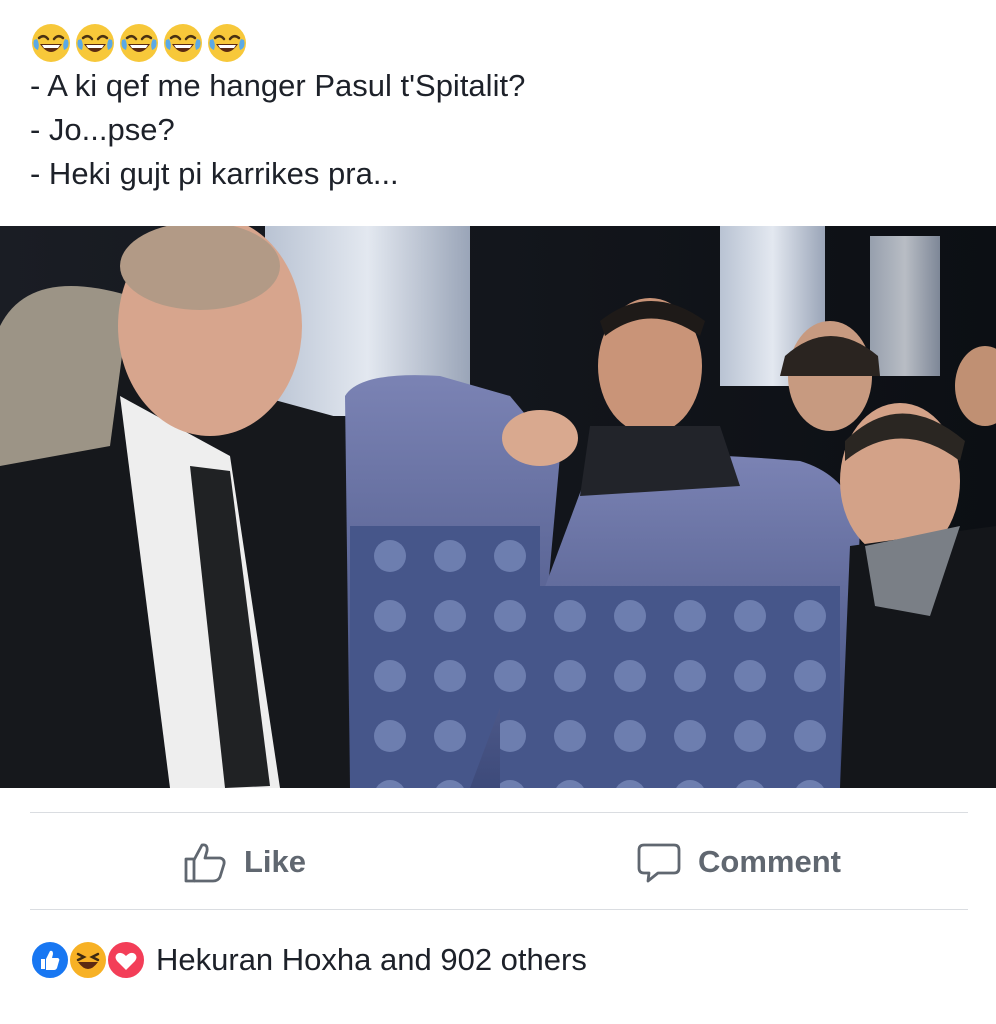 This screenshot has height=1024, width=996. Describe the element at coordinates (500, 43) in the screenshot. I see `emoji-row` at that location.